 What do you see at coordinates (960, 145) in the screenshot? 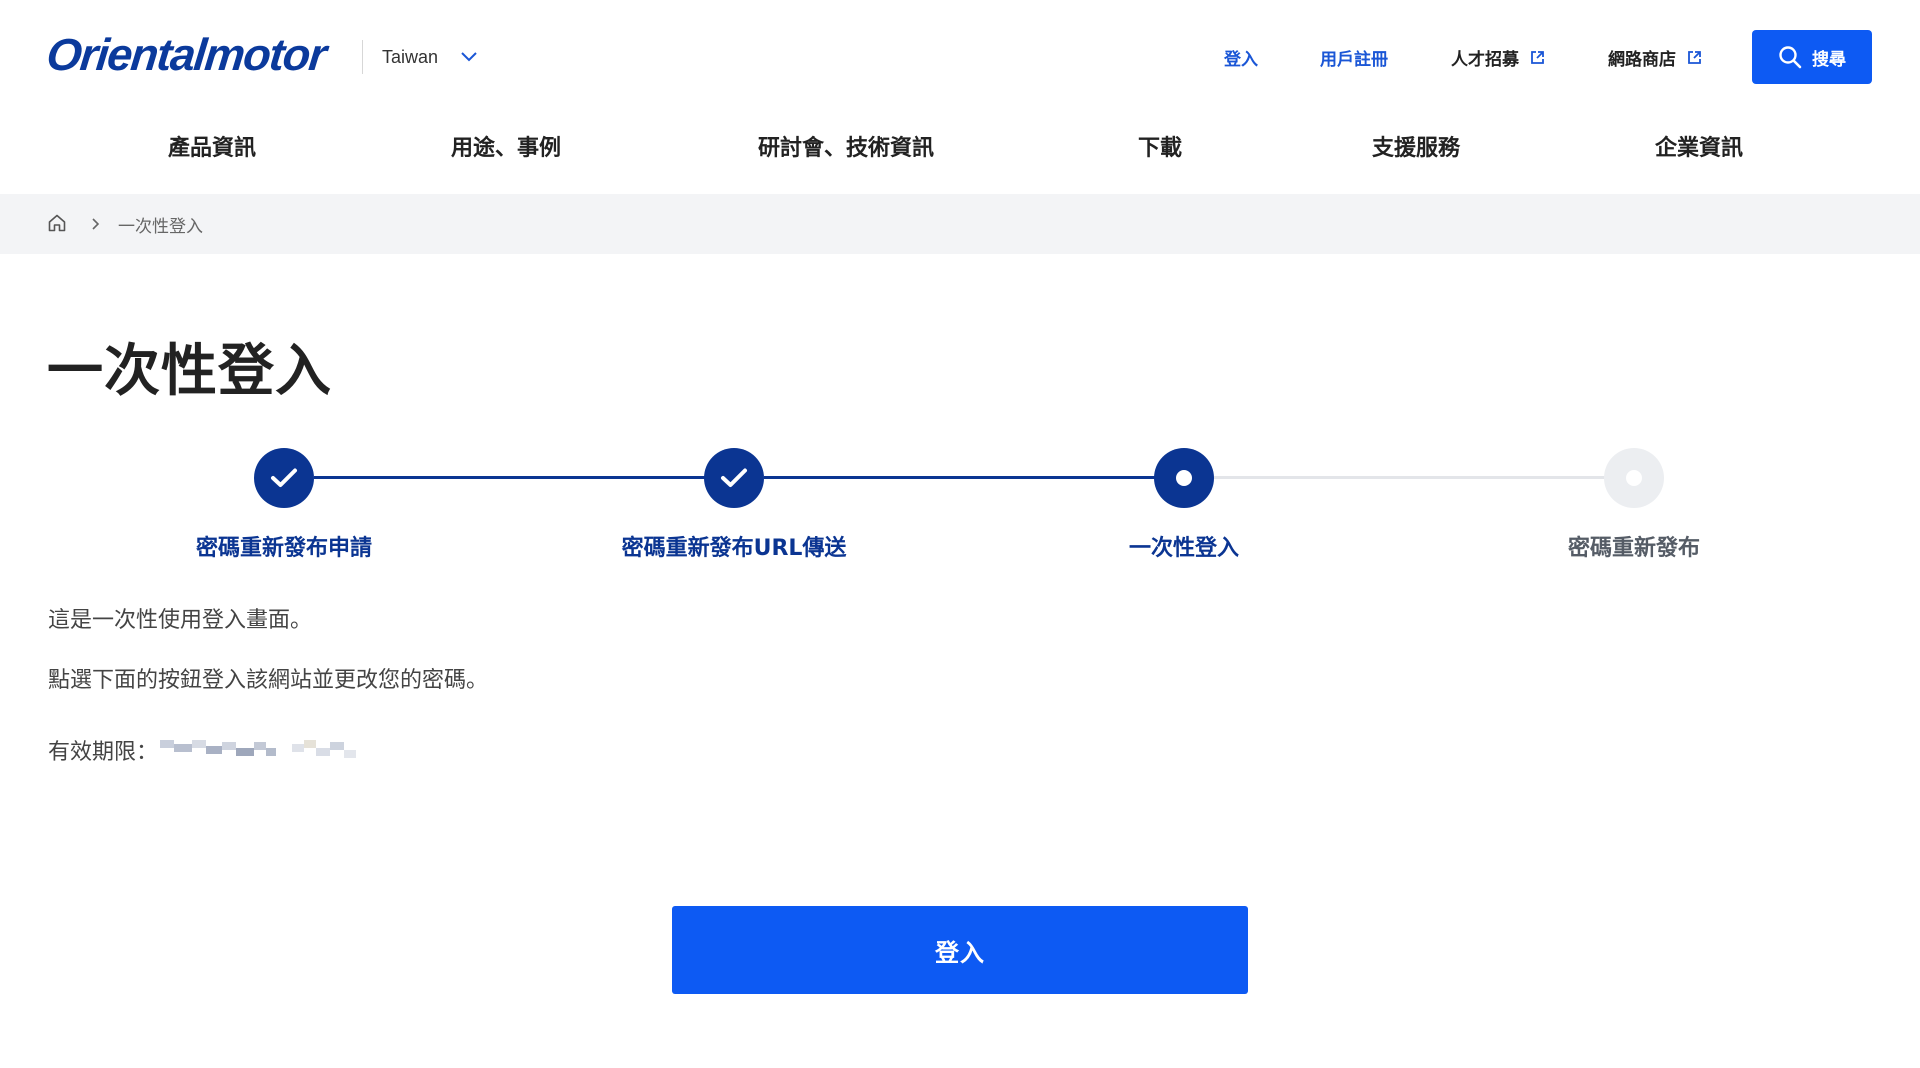
I see `main-navigation: 產品資訊 用途、事例 研討會、技術資訊 下載 支援服務 企業資訊` at bounding box center [960, 145].